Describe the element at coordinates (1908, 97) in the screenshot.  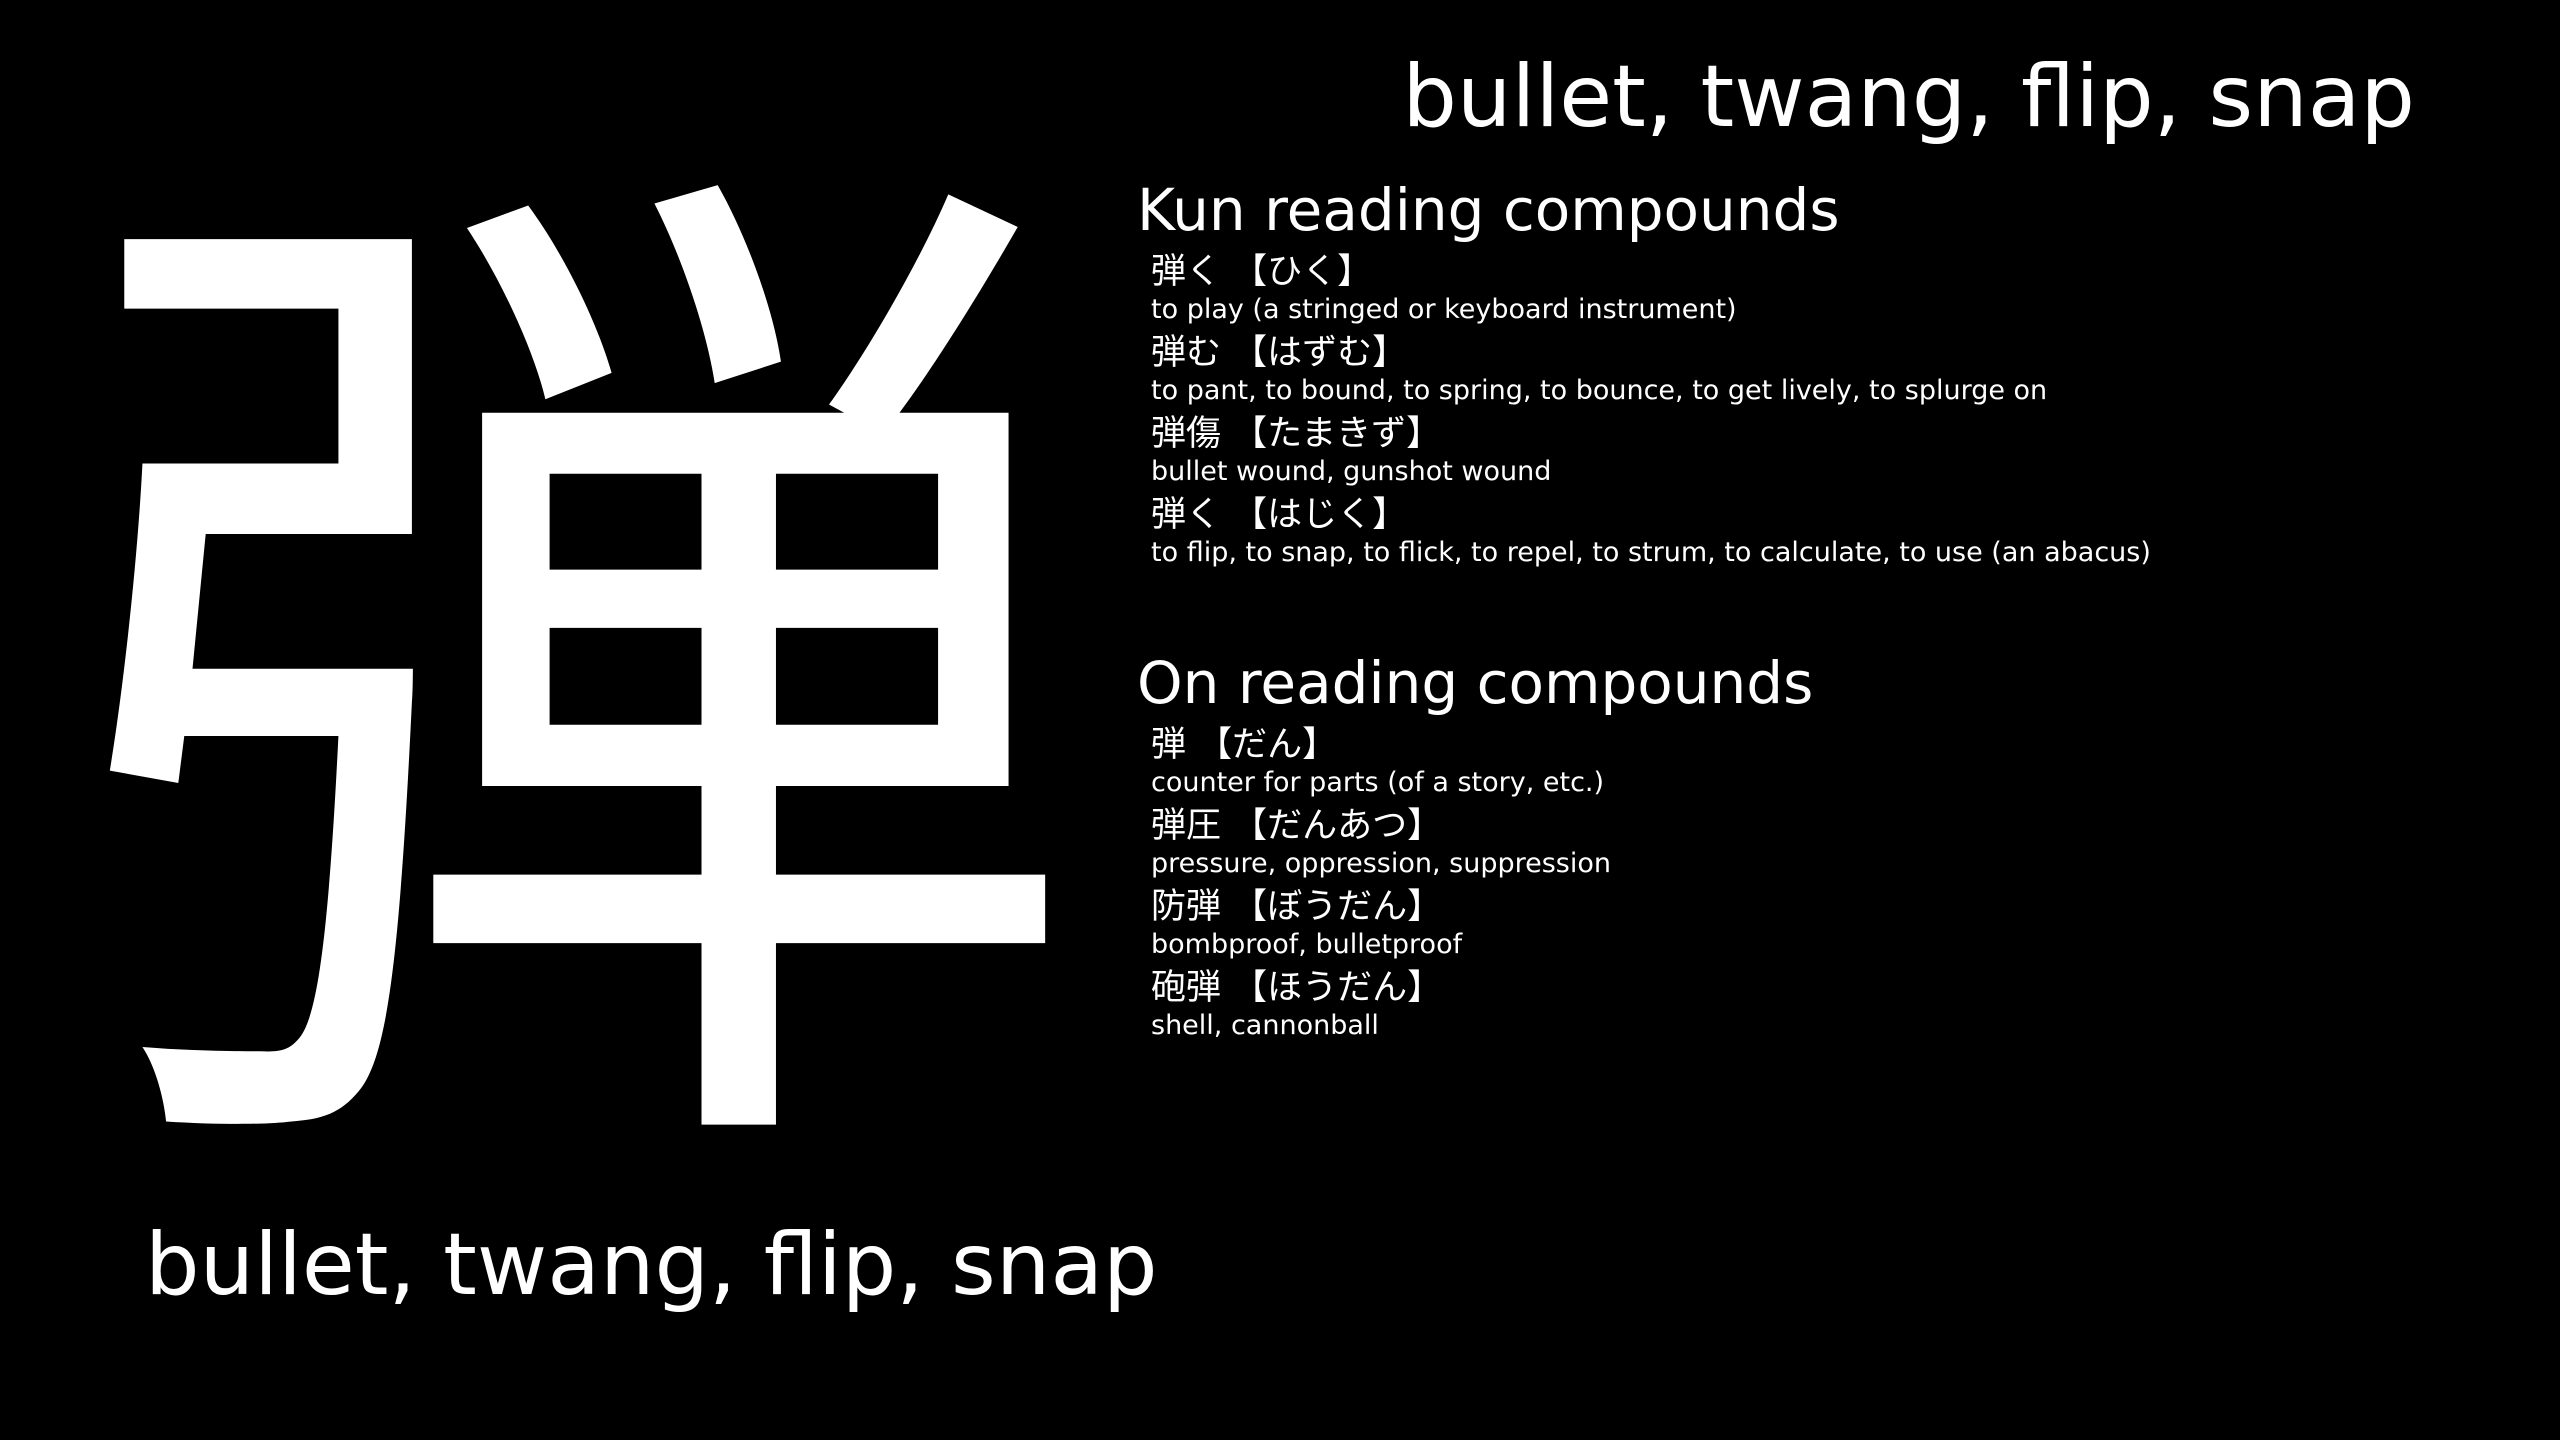
I see `meaning-top: bullet, twang, flip, snap` at that location.